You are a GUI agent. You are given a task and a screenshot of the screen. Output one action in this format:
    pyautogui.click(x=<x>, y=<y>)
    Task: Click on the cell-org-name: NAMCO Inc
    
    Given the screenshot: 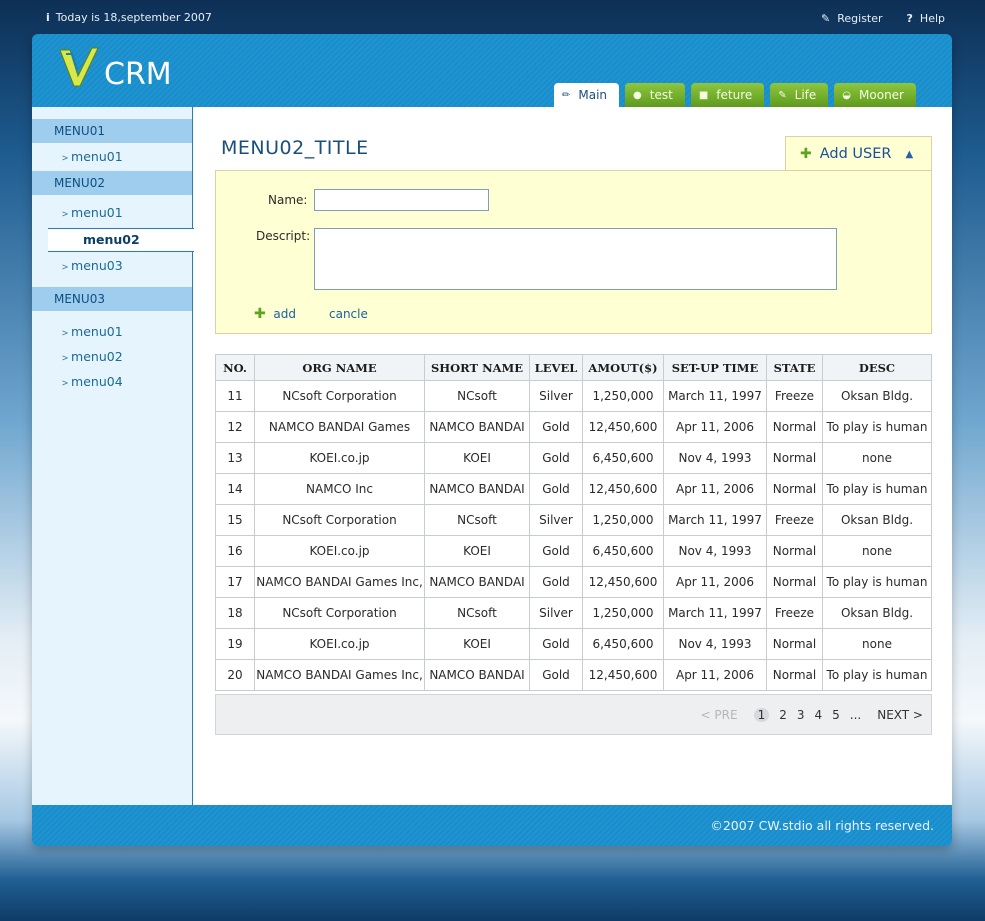 What is the action you would take?
    pyautogui.click(x=339, y=489)
    